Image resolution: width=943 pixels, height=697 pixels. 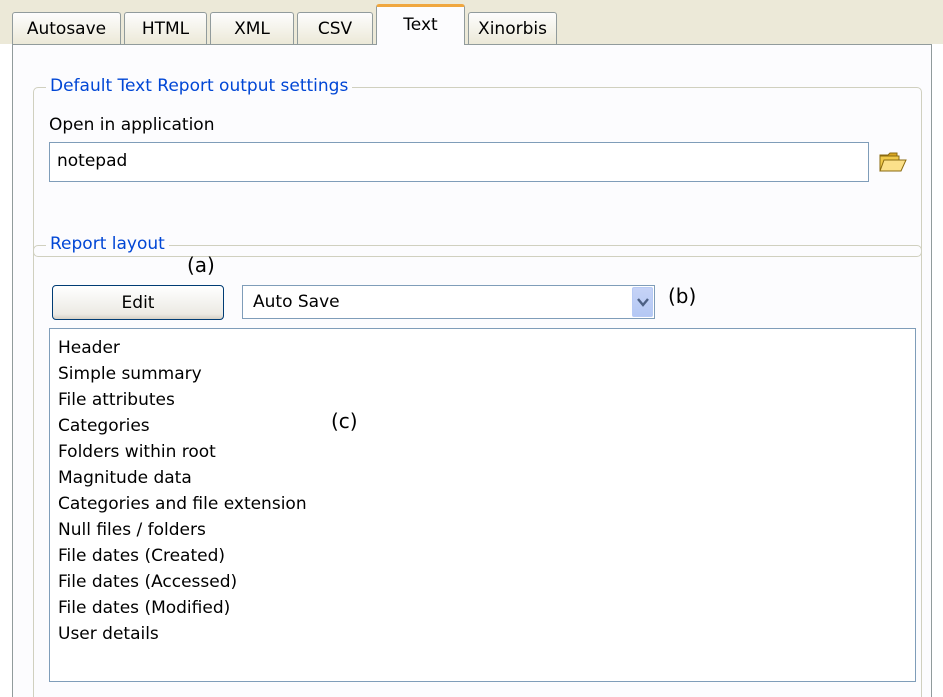 What do you see at coordinates (459, 162) in the screenshot?
I see `application-input: notepad` at bounding box center [459, 162].